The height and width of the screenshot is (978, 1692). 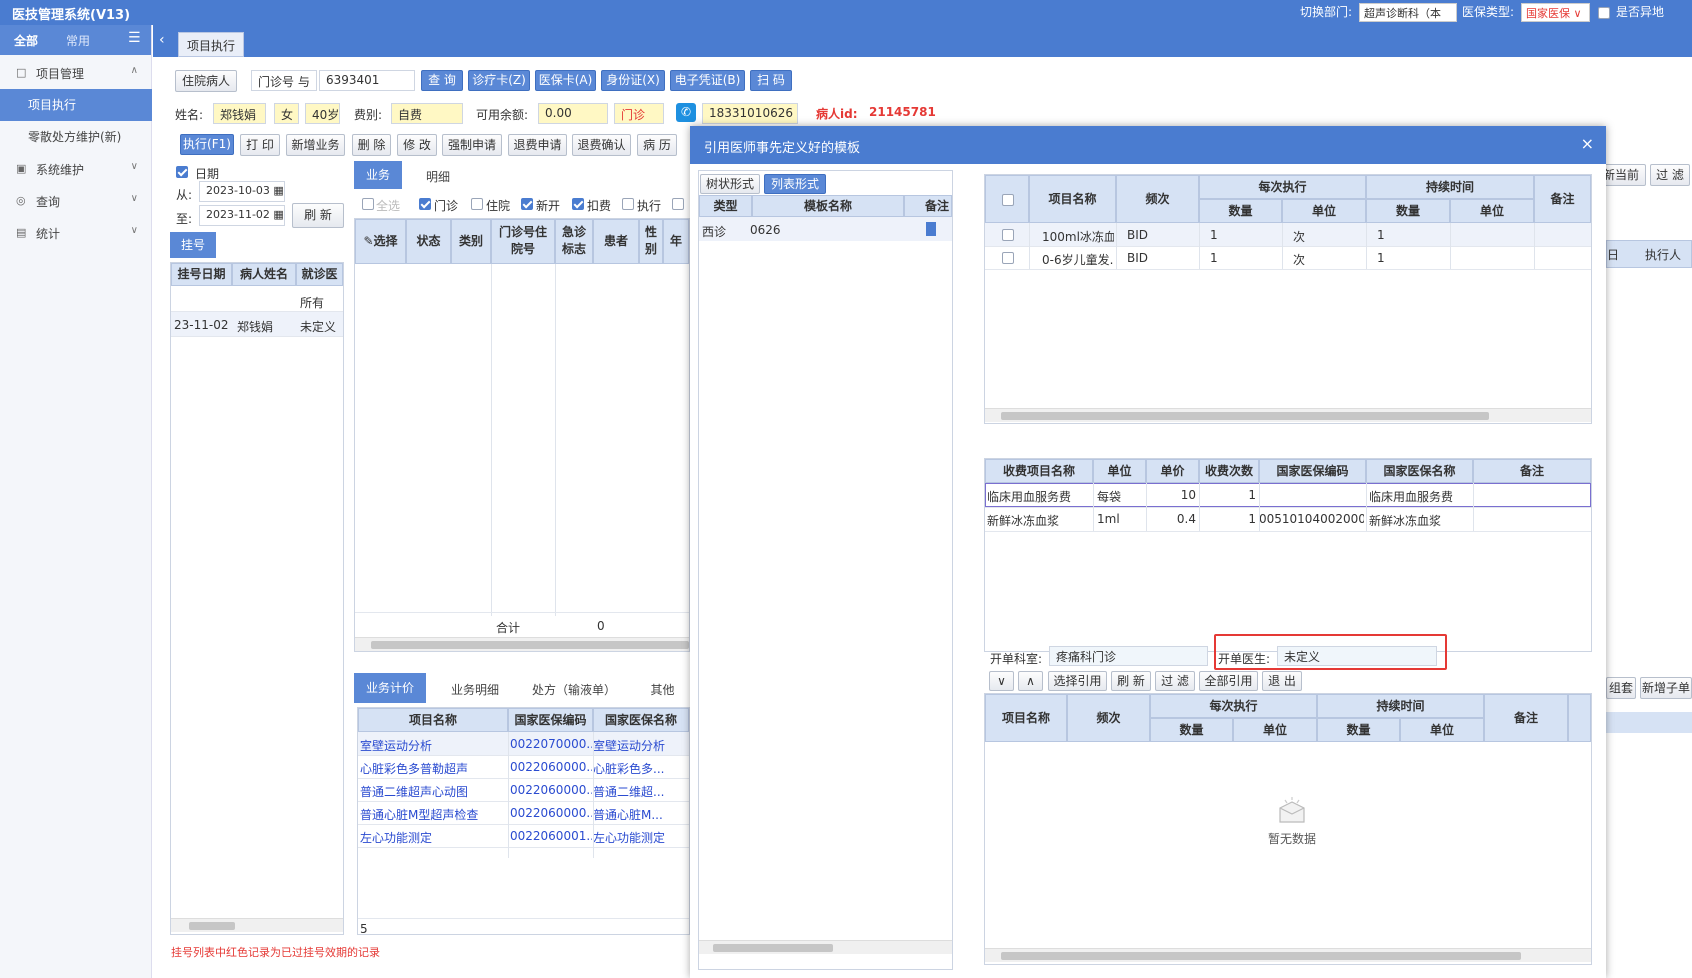 I want to click on tpl-scrollbar, so click(x=825, y=947).